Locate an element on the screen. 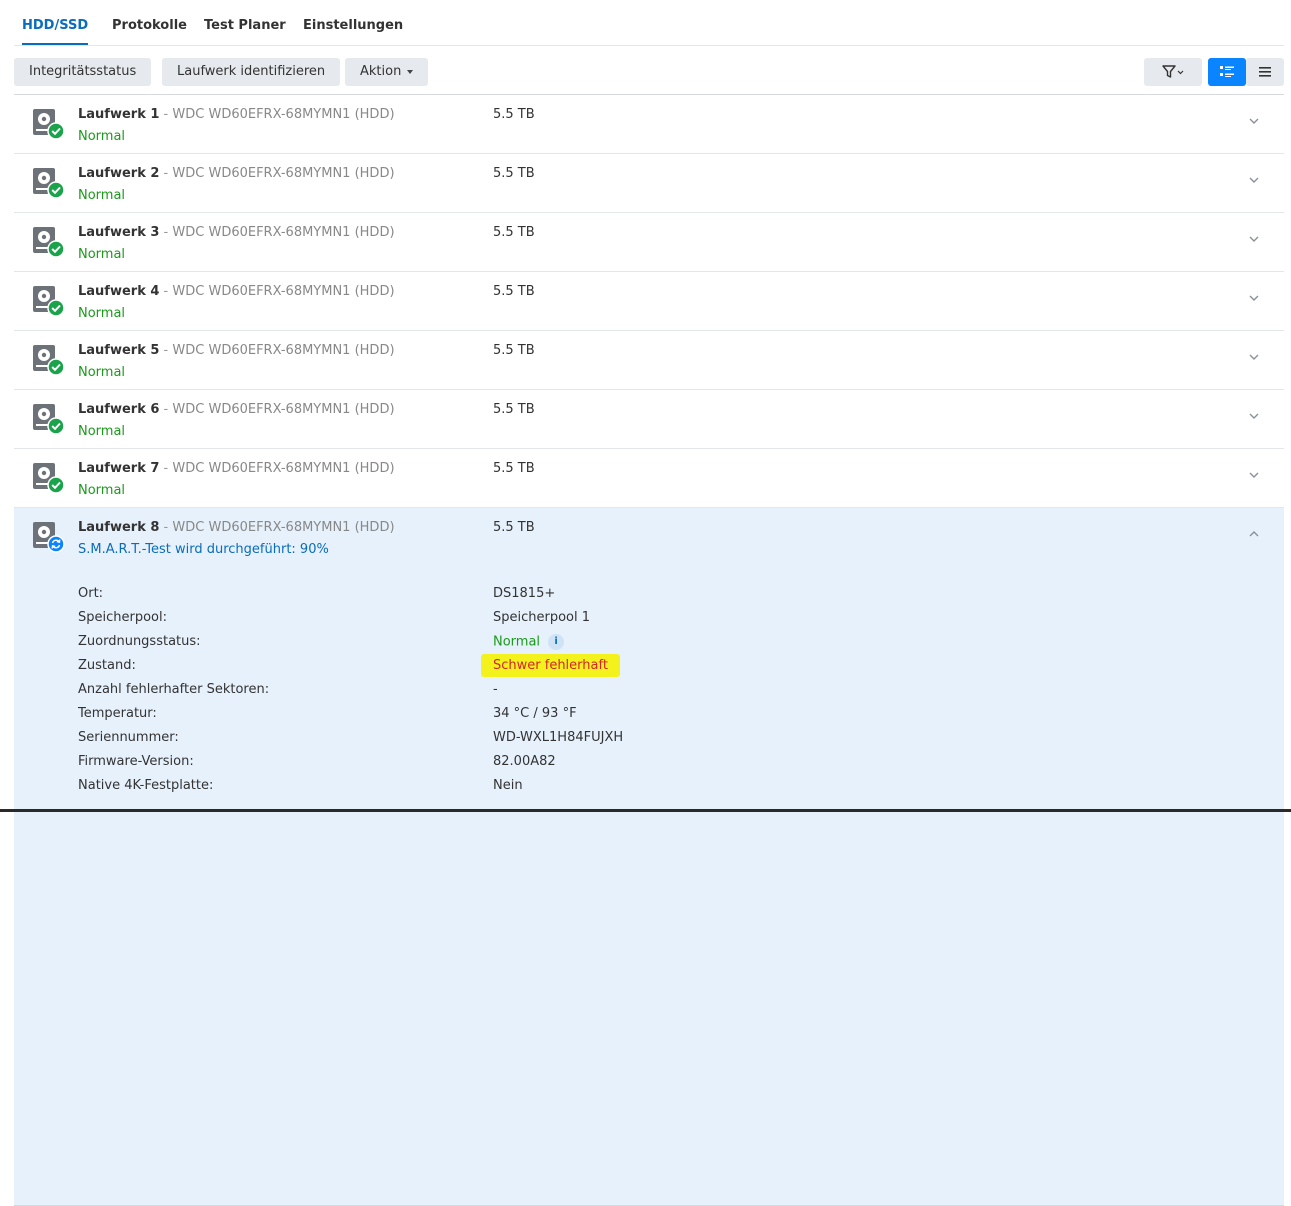 Image resolution: width=1291 pixels, height=1206 pixels. identify-drive-button: Laufwerk identifizieren is located at coordinates (251, 72).